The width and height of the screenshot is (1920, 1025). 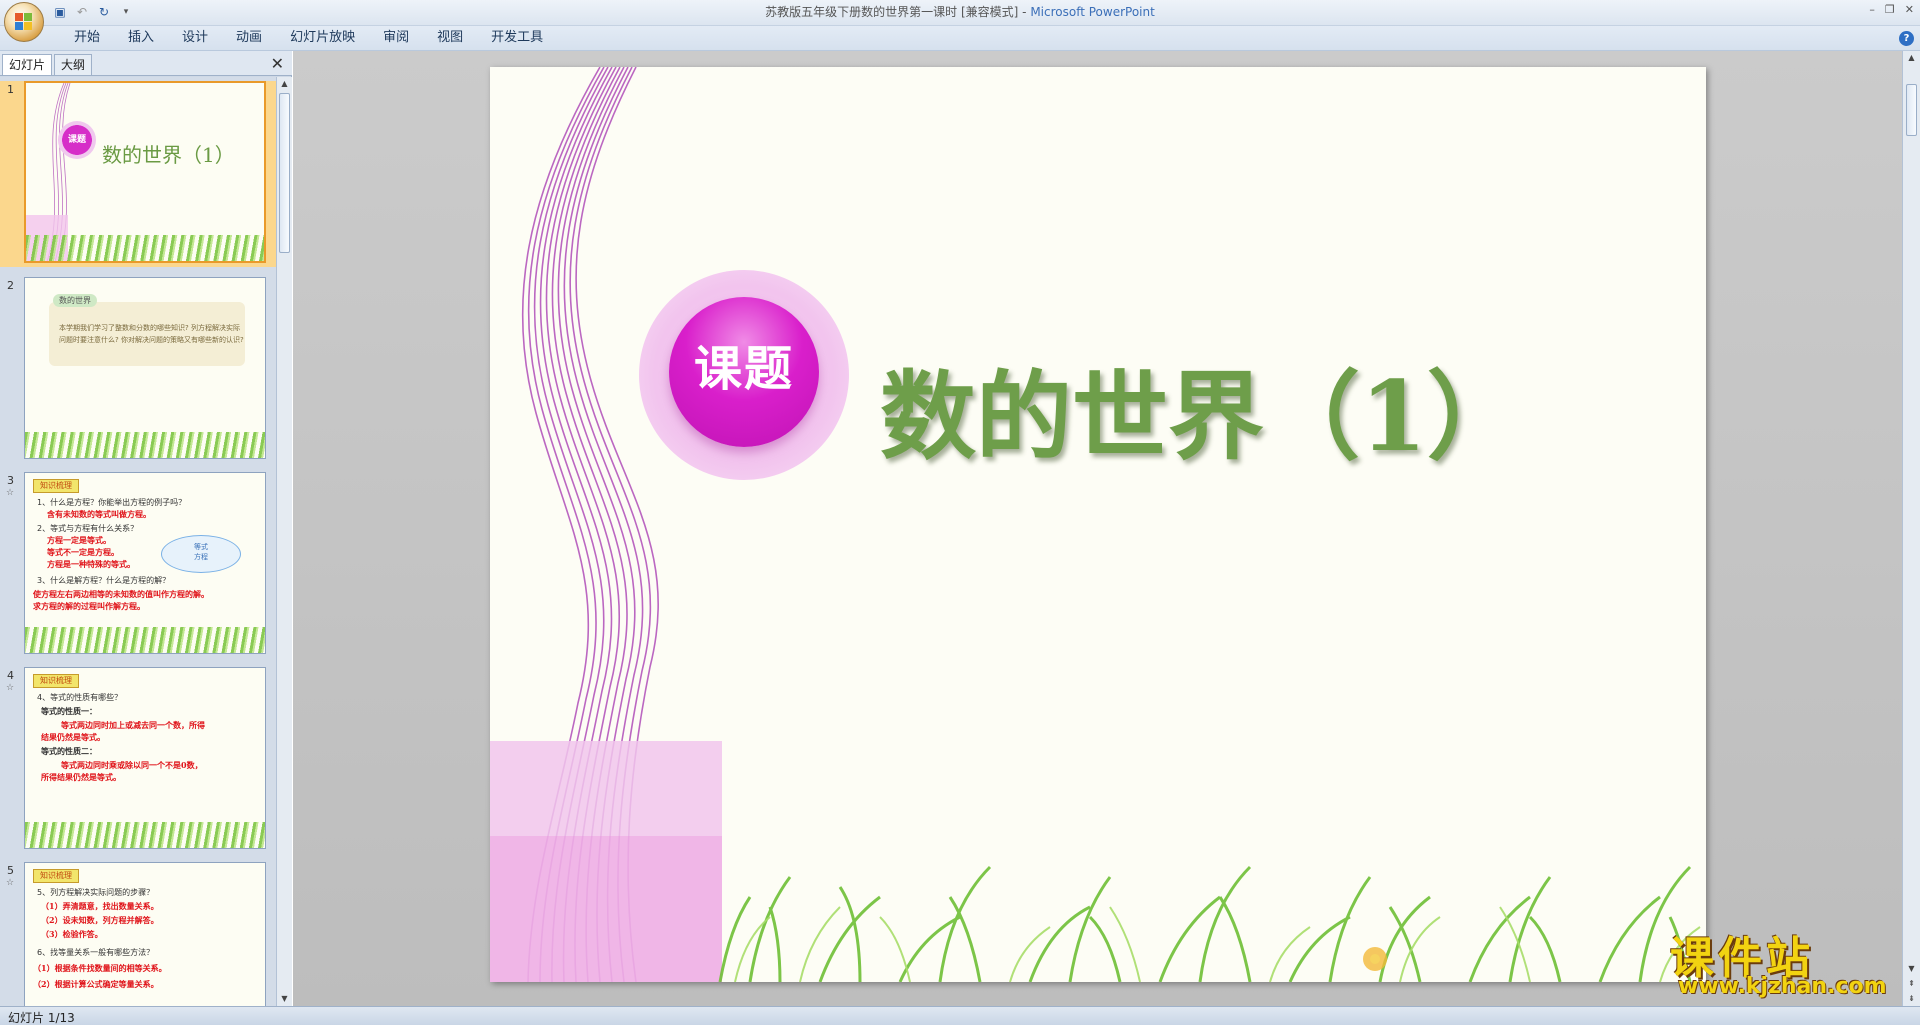 I want to click on thumbnail-line: 所得结果仍然是等式。, so click(x=81, y=777).